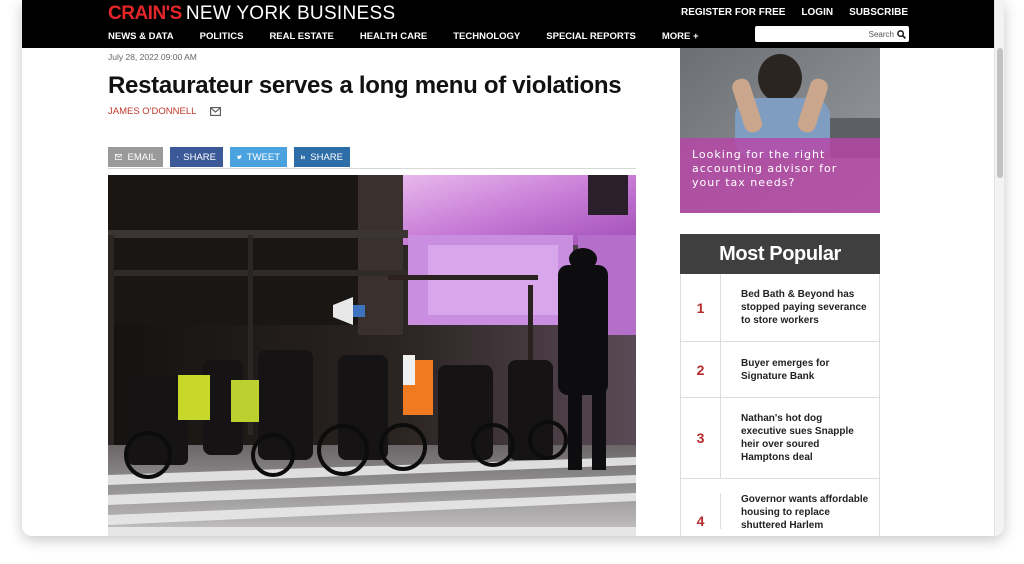  What do you see at coordinates (229, 157) in the screenshot?
I see `share-bar: EMAIL SHARE TWEET SHARE` at bounding box center [229, 157].